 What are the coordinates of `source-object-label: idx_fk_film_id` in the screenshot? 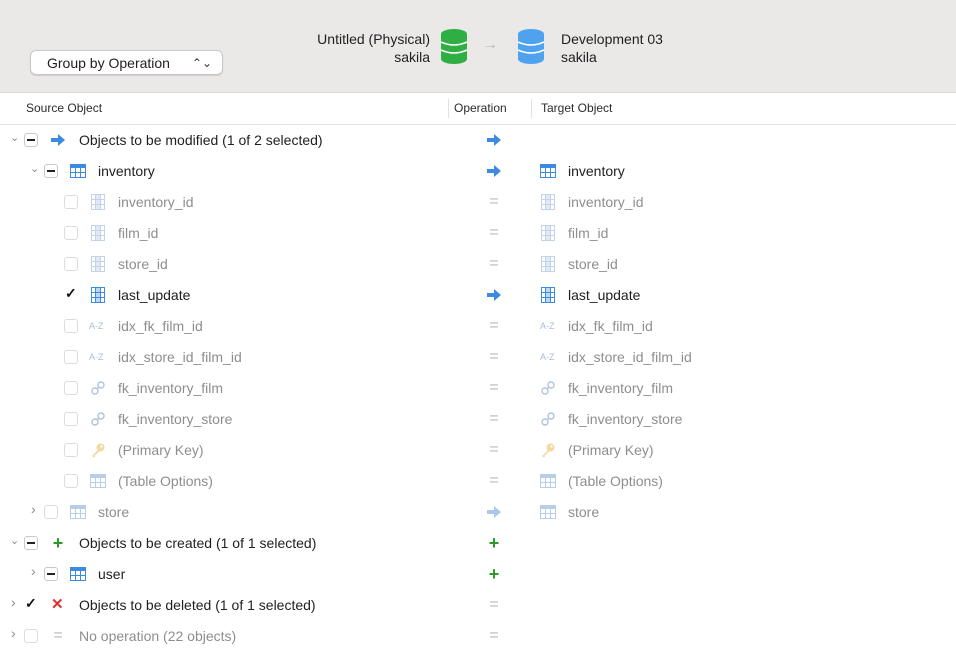 It's located at (160, 326).